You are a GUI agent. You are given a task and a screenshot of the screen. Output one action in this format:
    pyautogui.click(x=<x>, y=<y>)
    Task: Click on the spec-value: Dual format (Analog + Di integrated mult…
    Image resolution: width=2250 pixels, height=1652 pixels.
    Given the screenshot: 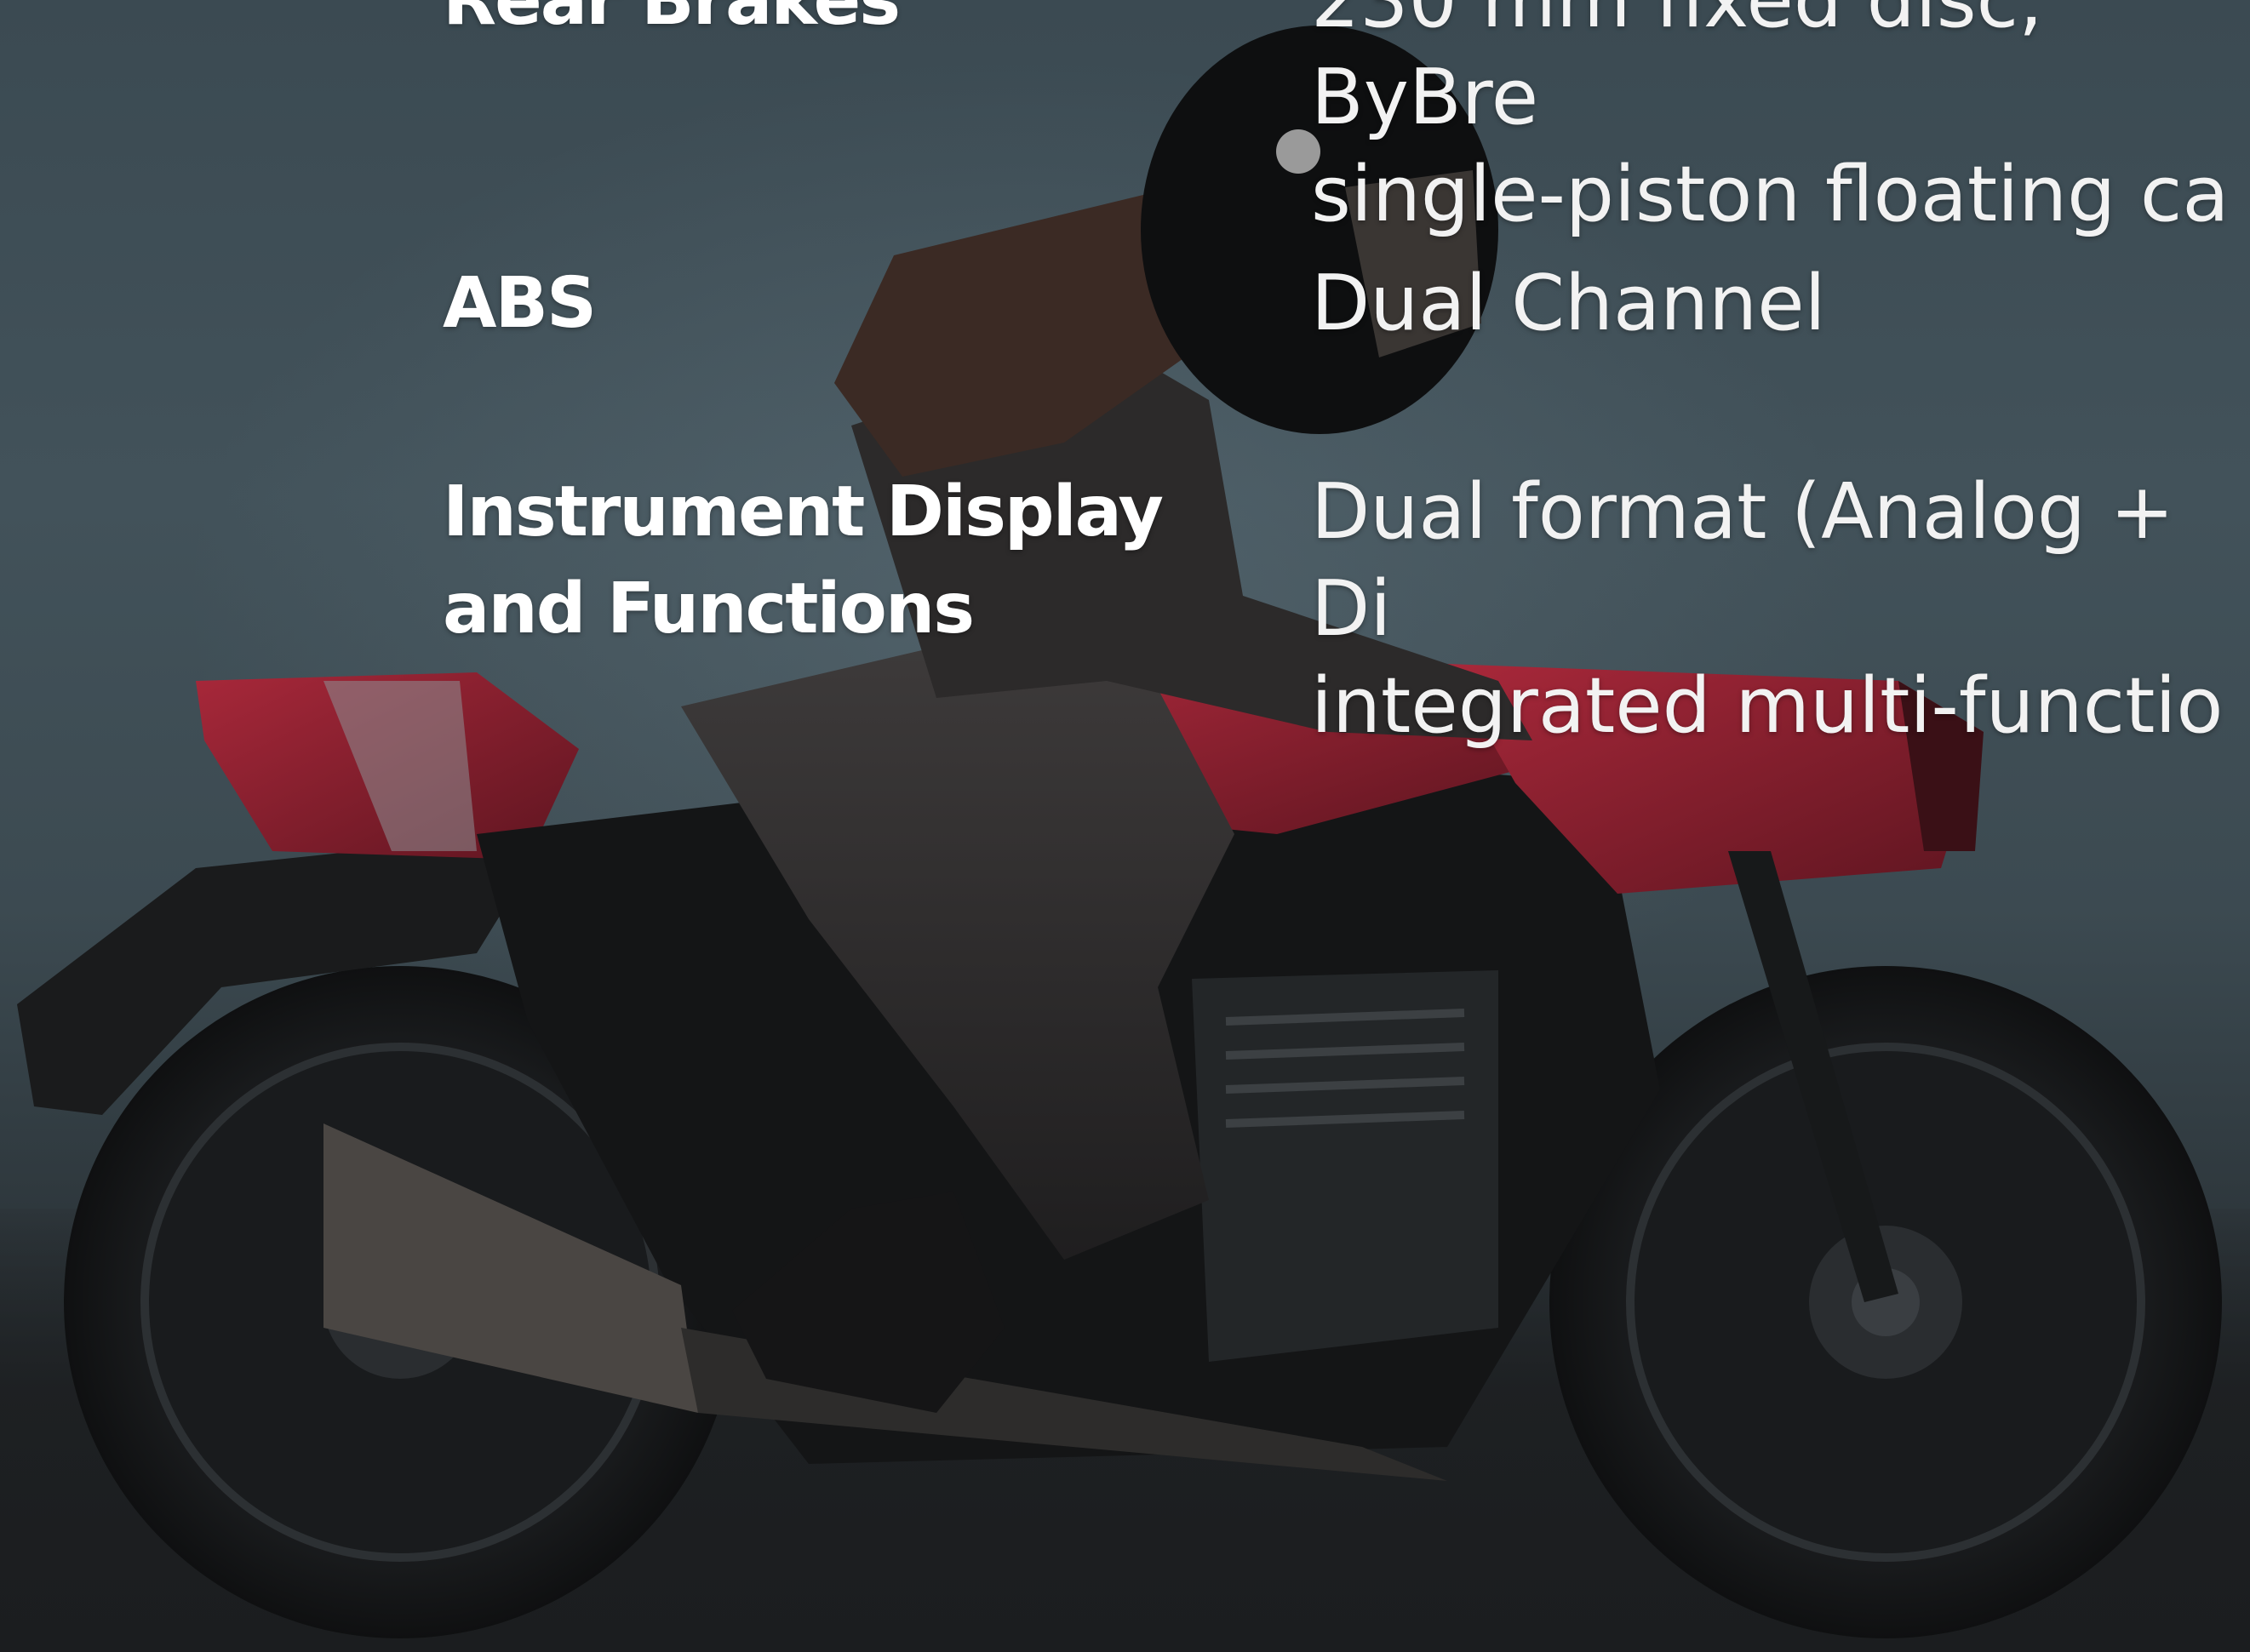 What is the action you would take?
    pyautogui.click(x=1767, y=609)
    